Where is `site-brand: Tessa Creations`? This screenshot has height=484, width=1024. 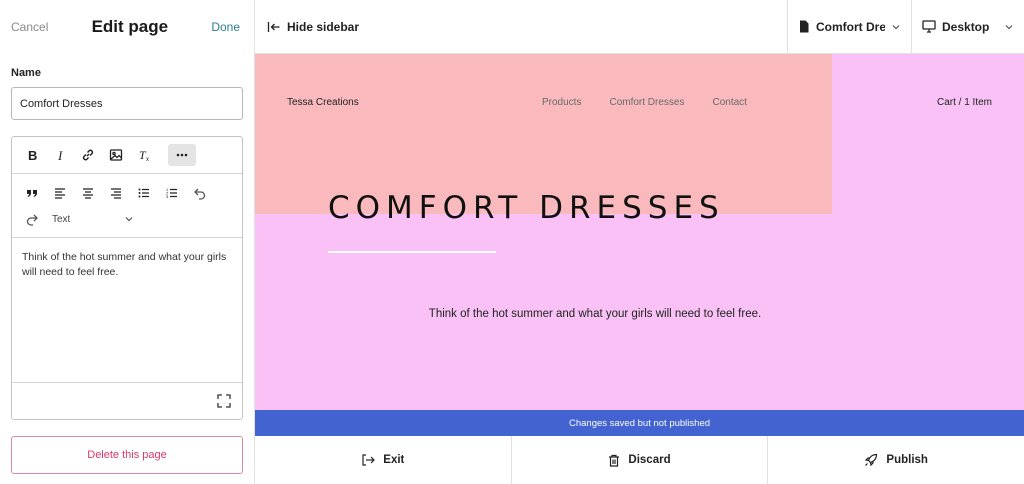
site-brand: Tessa Creations is located at coordinates (323, 102).